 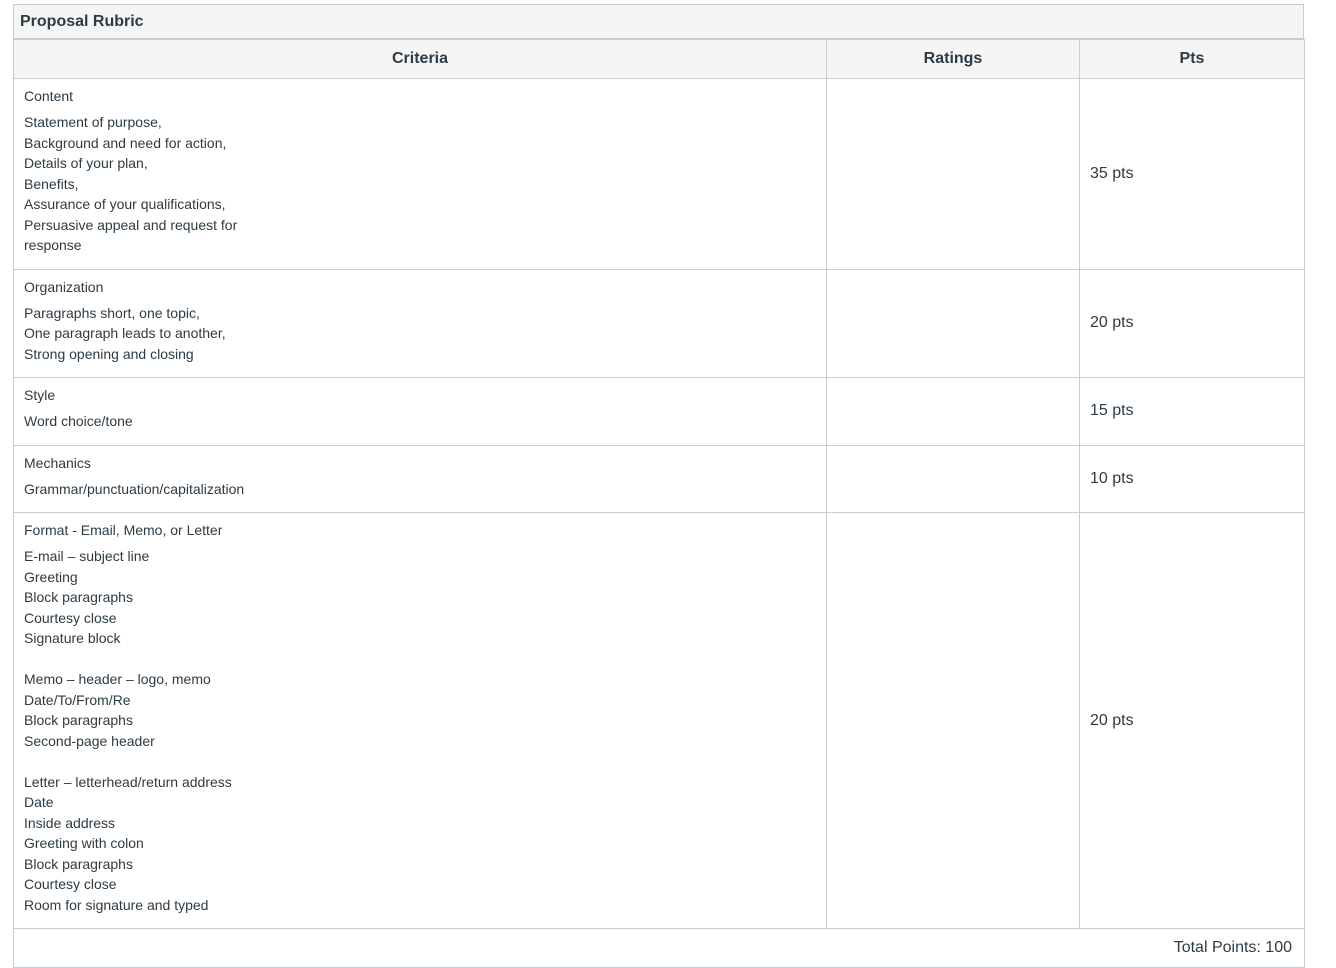 What do you see at coordinates (134, 488) in the screenshot?
I see `criterion-description-line: Grammar/punctuation/capitalization` at bounding box center [134, 488].